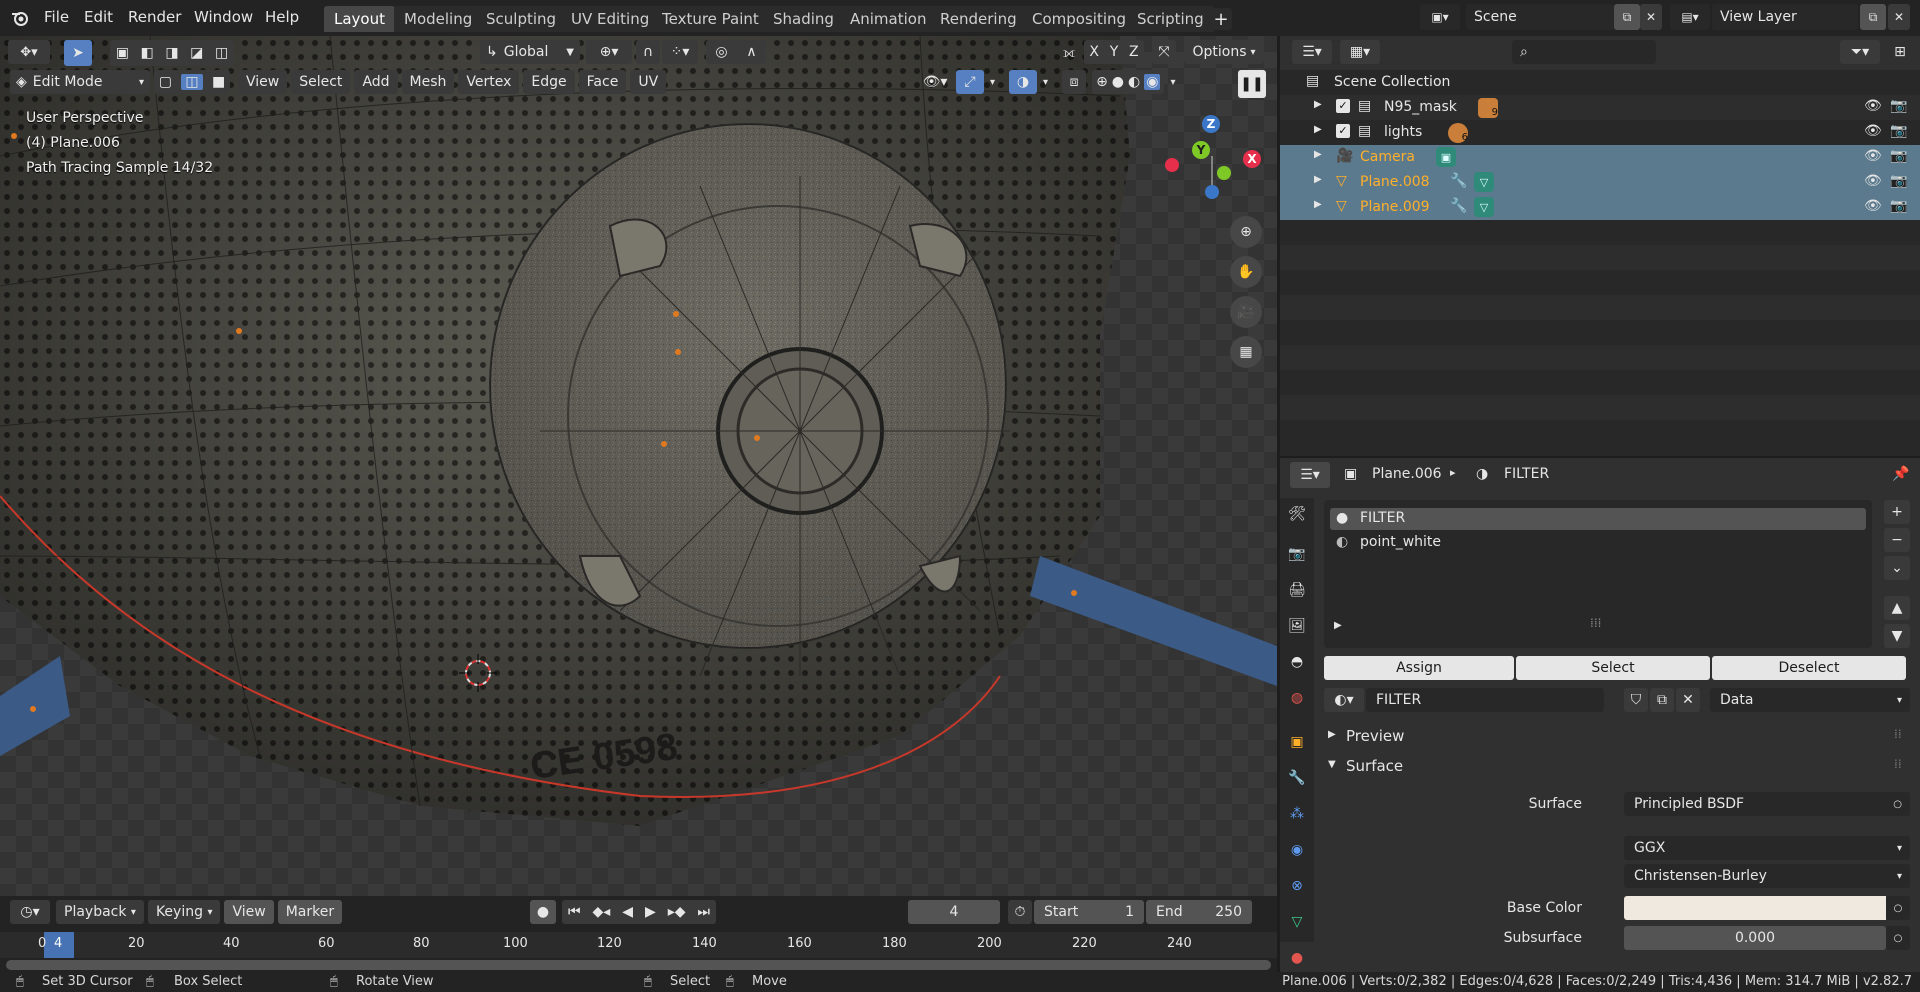 The width and height of the screenshot is (1920, 992). Describe the element at coordinates (1897, 568) in the screenshot. I see `slot-specials-icon: ⌄` at that location.